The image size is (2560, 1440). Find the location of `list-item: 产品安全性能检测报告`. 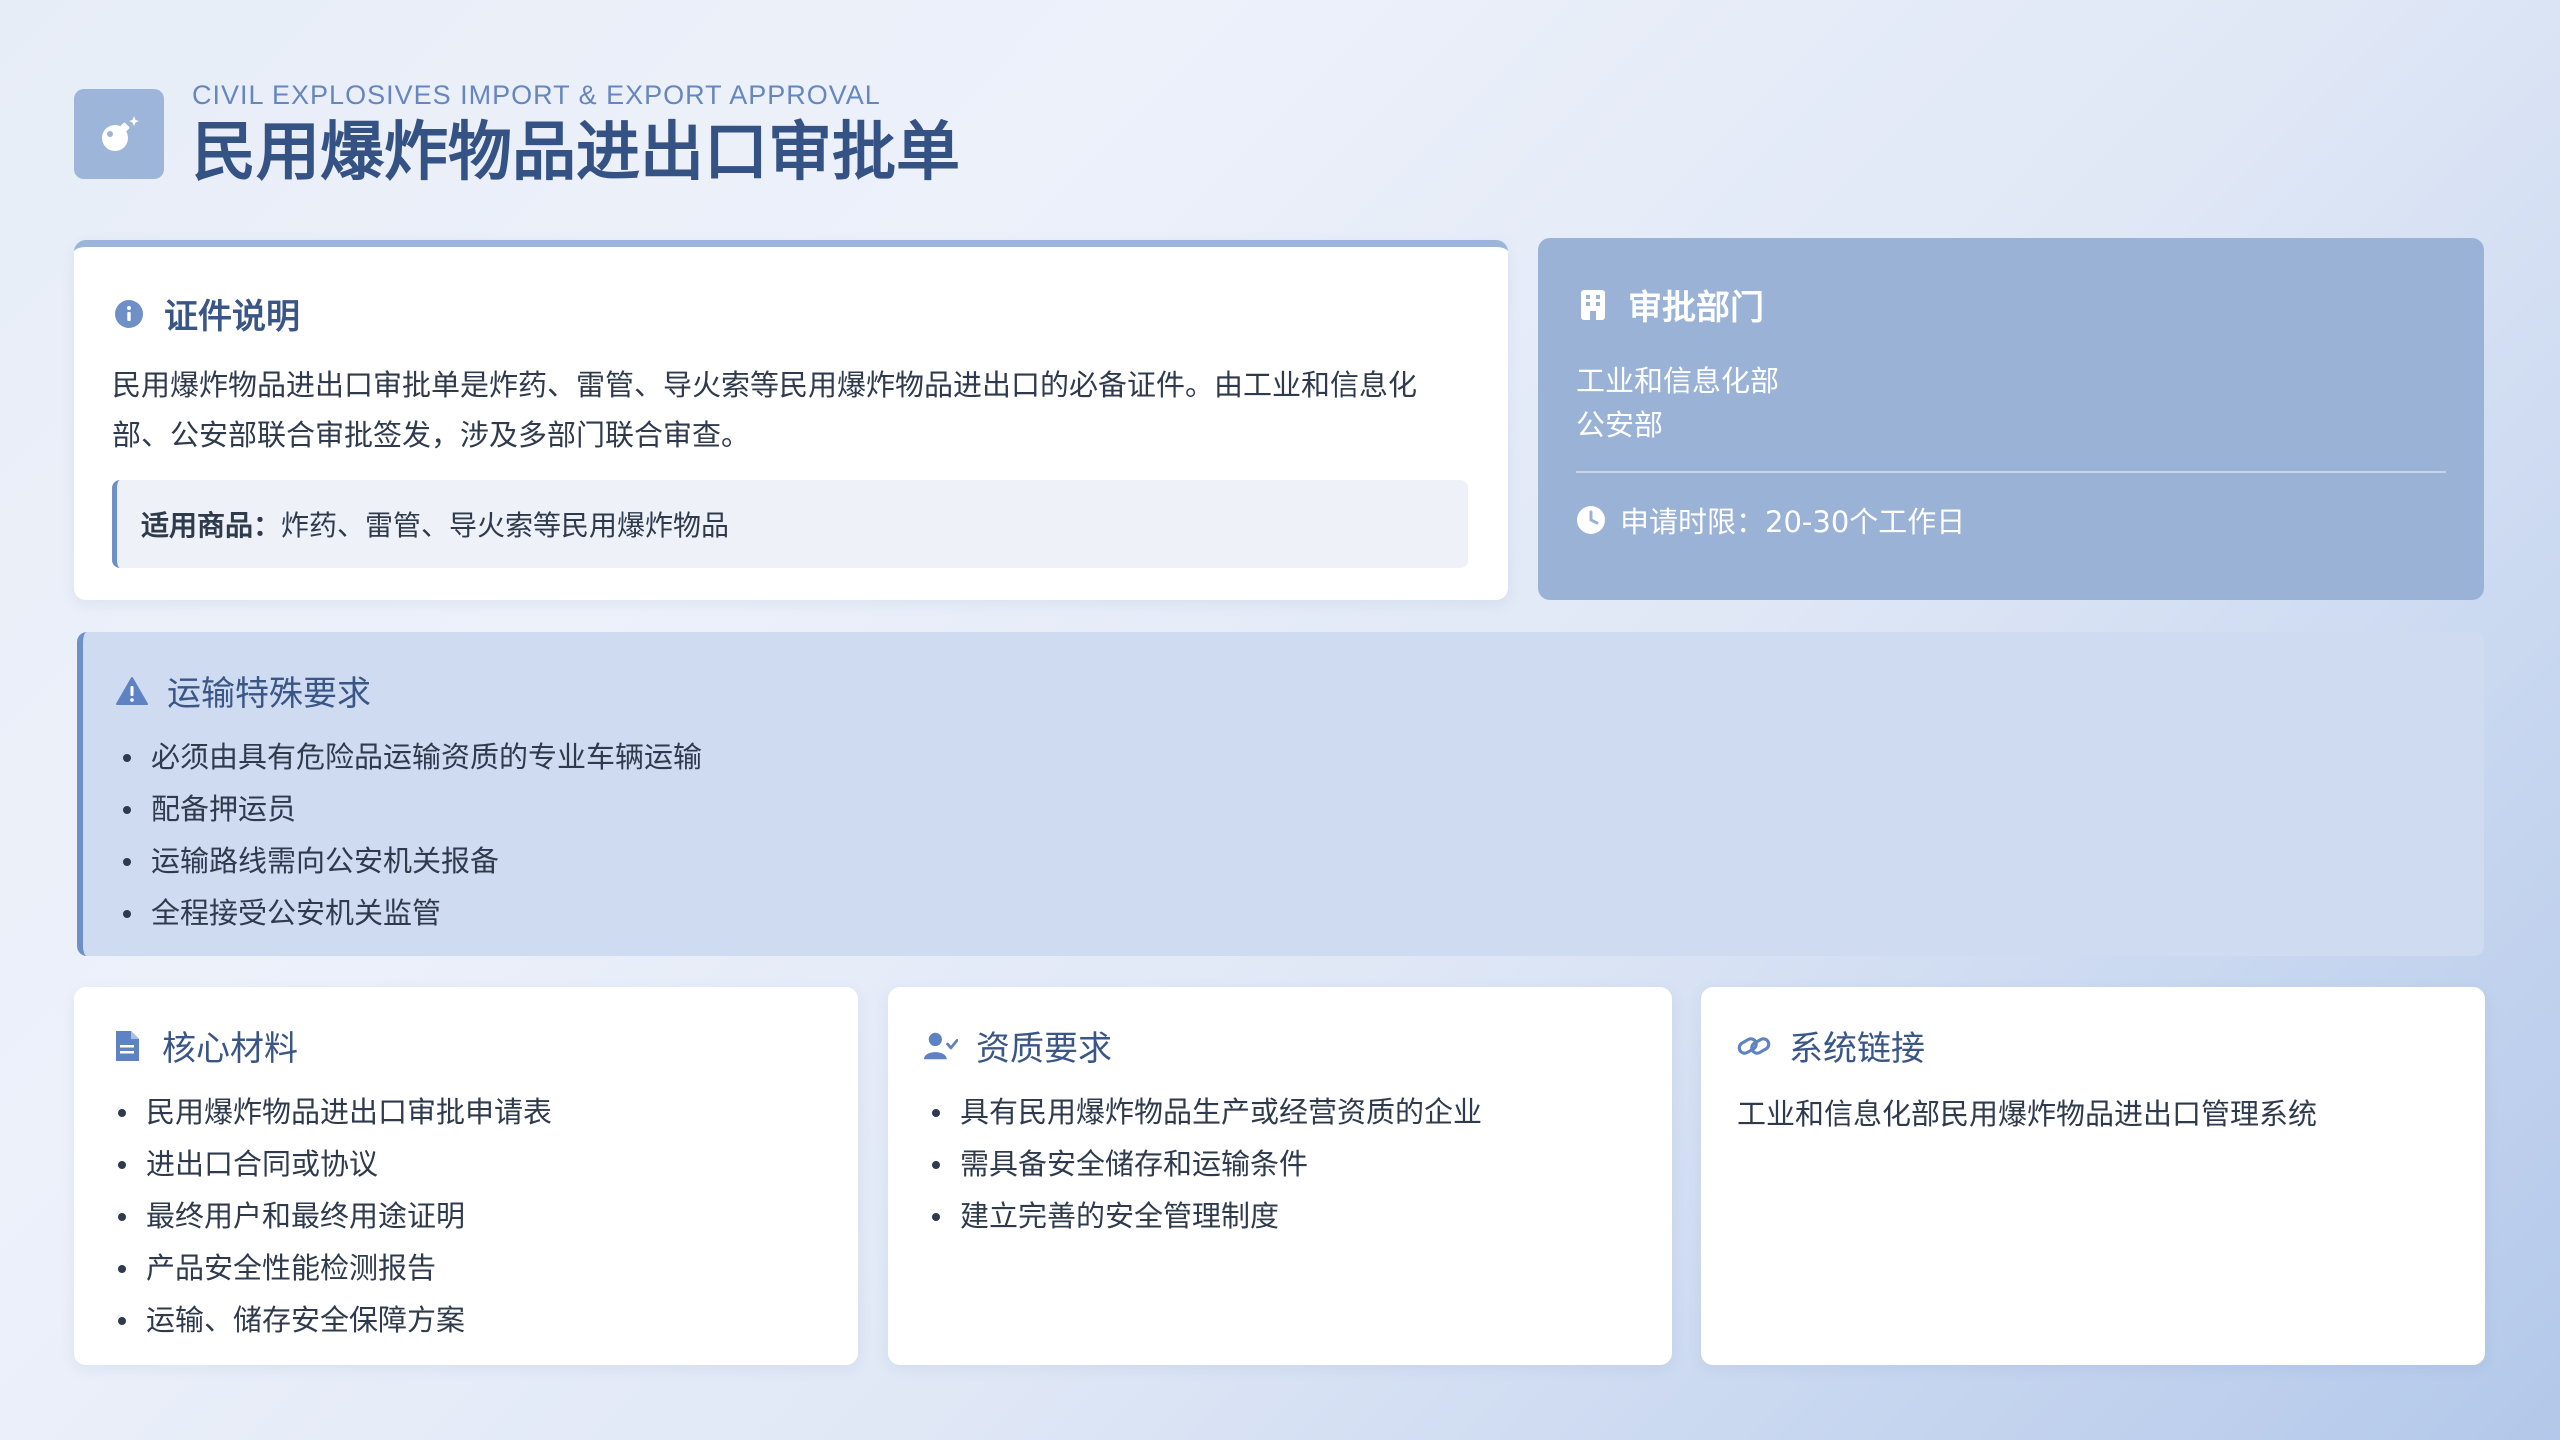

list-item: 产品安全性能检测报告 is located at coordinates (466, 1268).